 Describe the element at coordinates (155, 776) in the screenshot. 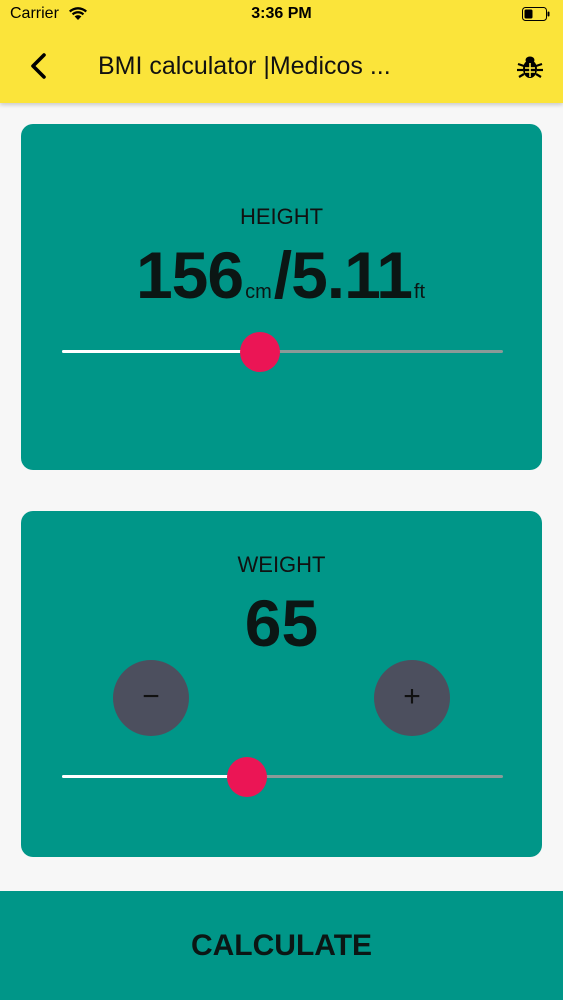

I see `weight-slider-fill` at that location.